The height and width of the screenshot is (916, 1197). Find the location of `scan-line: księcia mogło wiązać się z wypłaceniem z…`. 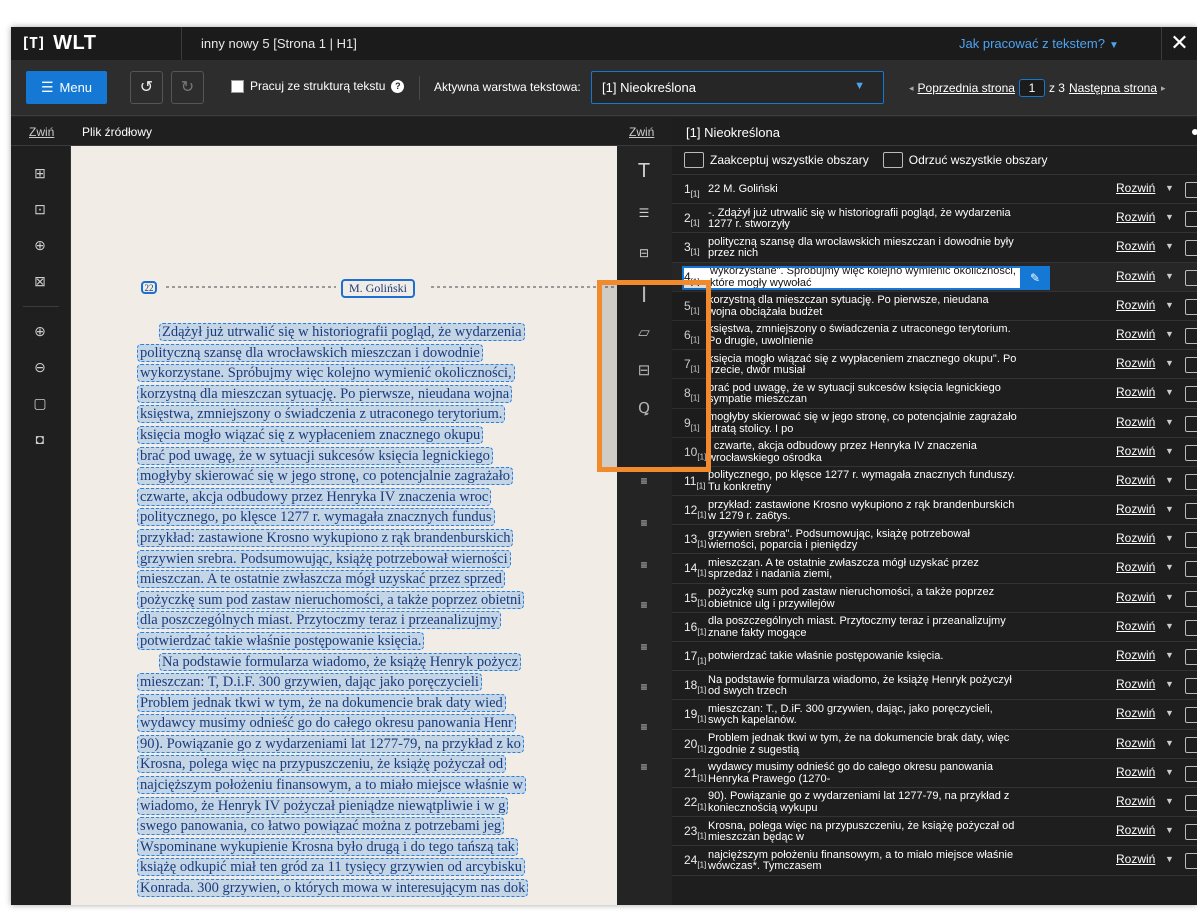

scan-line: księcia mogło wiązać się z wypłaceniem z… is located at coordinates (377, 435).